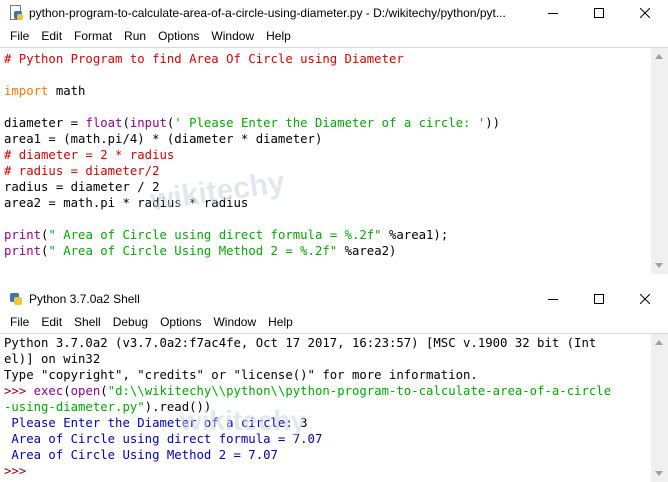 The height and width of the screenshot is (482, 668). What do you see at coordinates (74, 407) in the screenshot?
I see `code-token: -using-diameter.py"` at bounding box center [74, 407].